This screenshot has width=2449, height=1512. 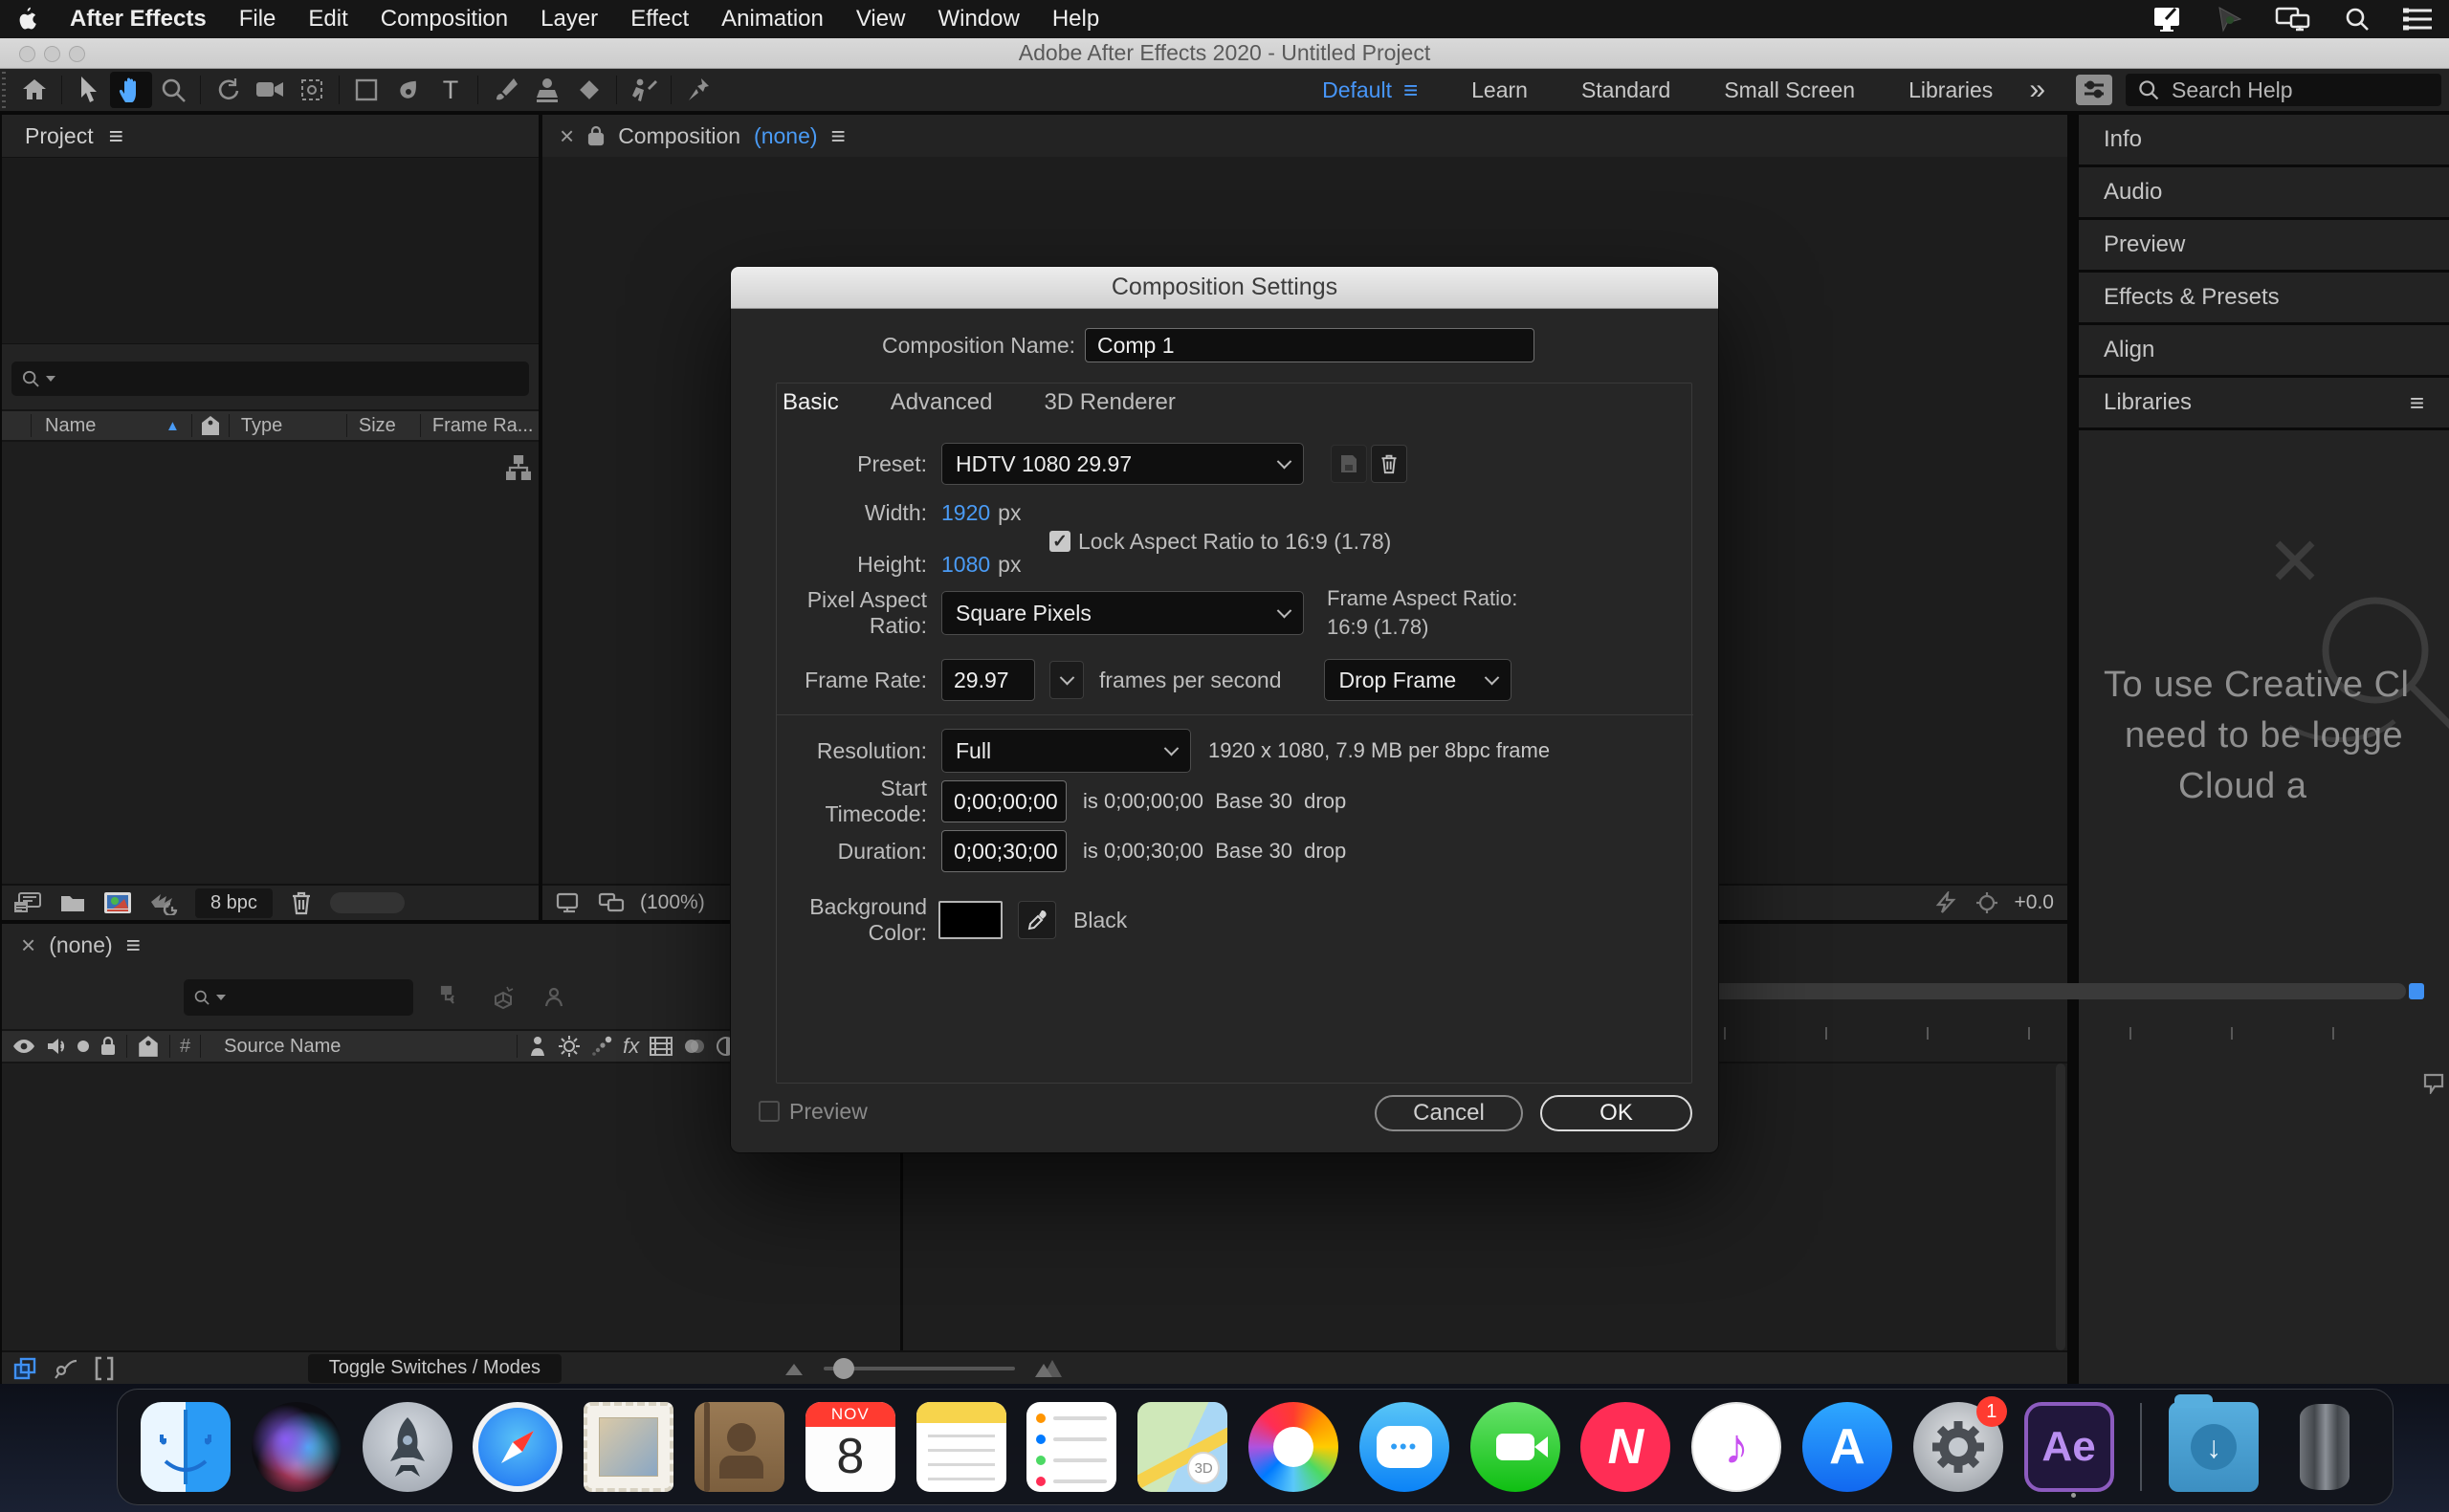 What do you see at coordinates (659, 19) in the screenshot?
I see `menu-effect: Effect` at bounding box center [659, 19].